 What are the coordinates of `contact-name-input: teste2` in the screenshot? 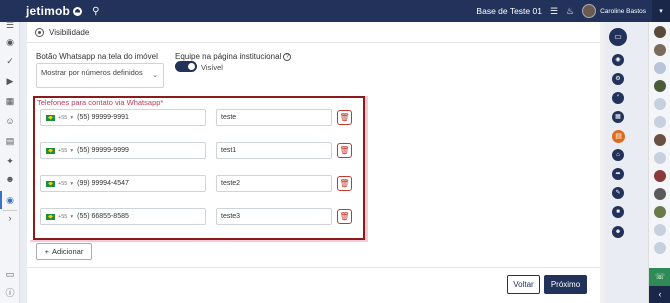 It's located at (274, 183).